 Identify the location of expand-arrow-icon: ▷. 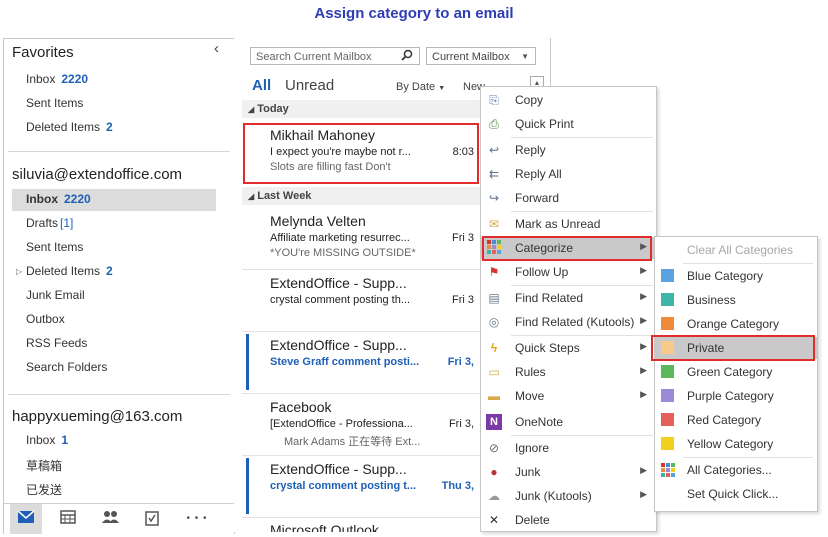
(19, 271).